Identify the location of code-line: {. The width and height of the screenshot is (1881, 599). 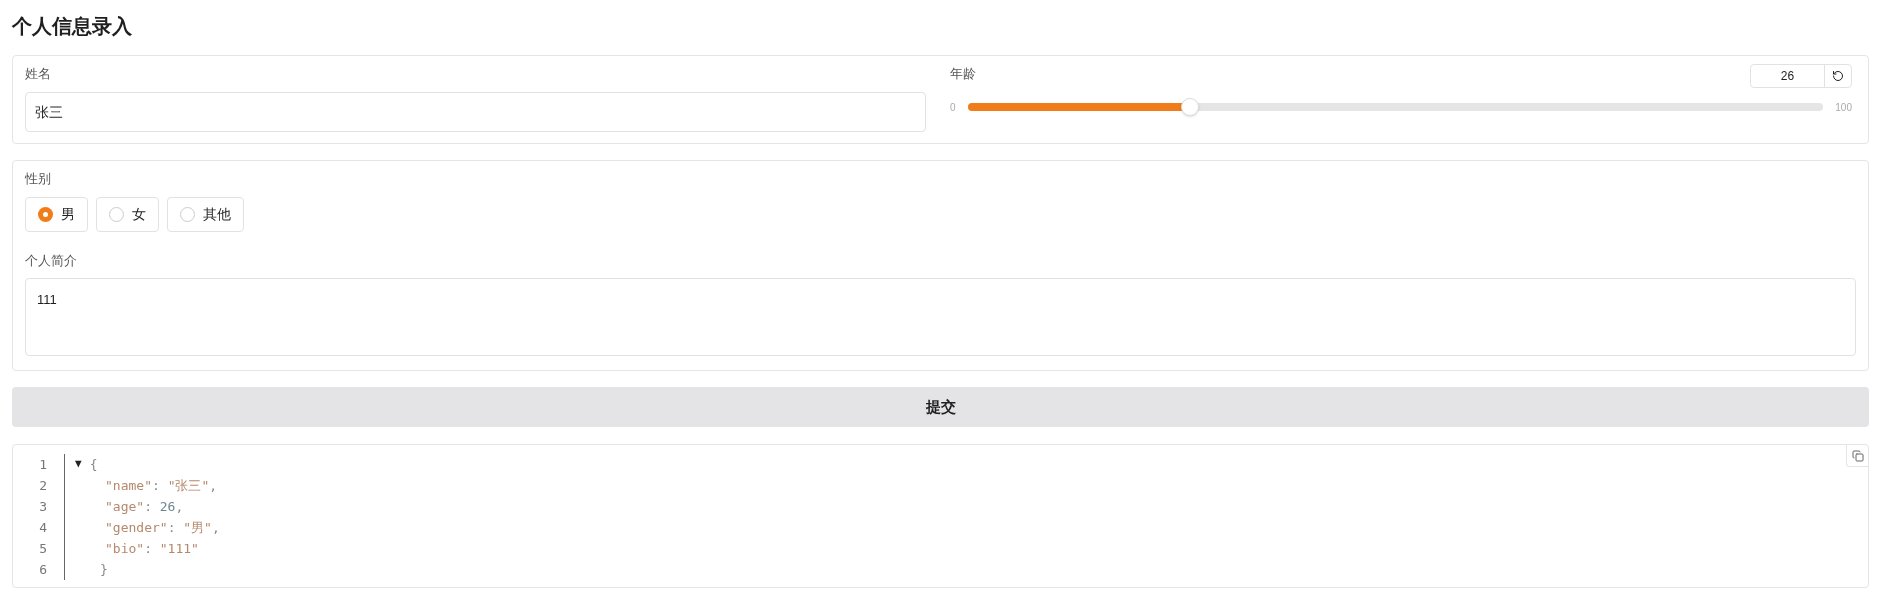
(93, 464).